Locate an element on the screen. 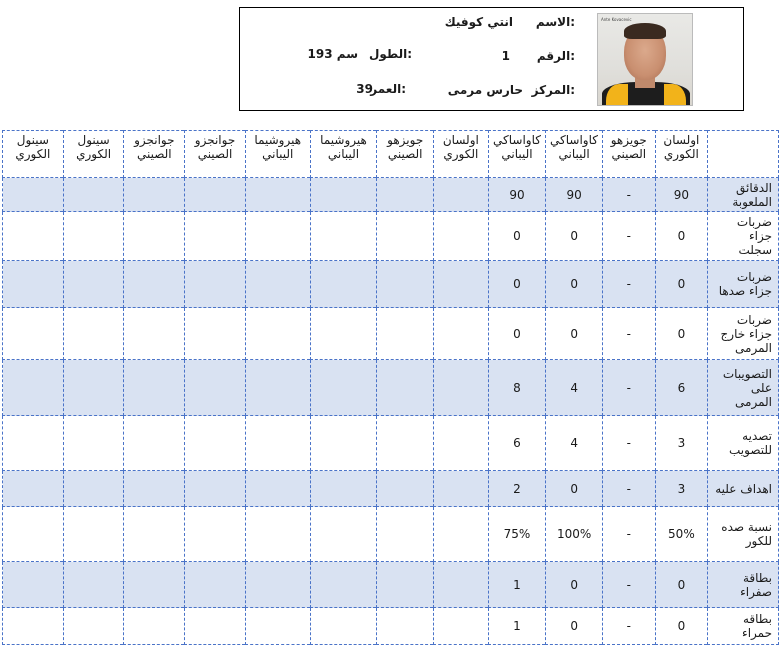 This screenshot has width=783, height=645. table-row: بطاقة صفراء 0-0 1 is located at coordinates (390, 584).